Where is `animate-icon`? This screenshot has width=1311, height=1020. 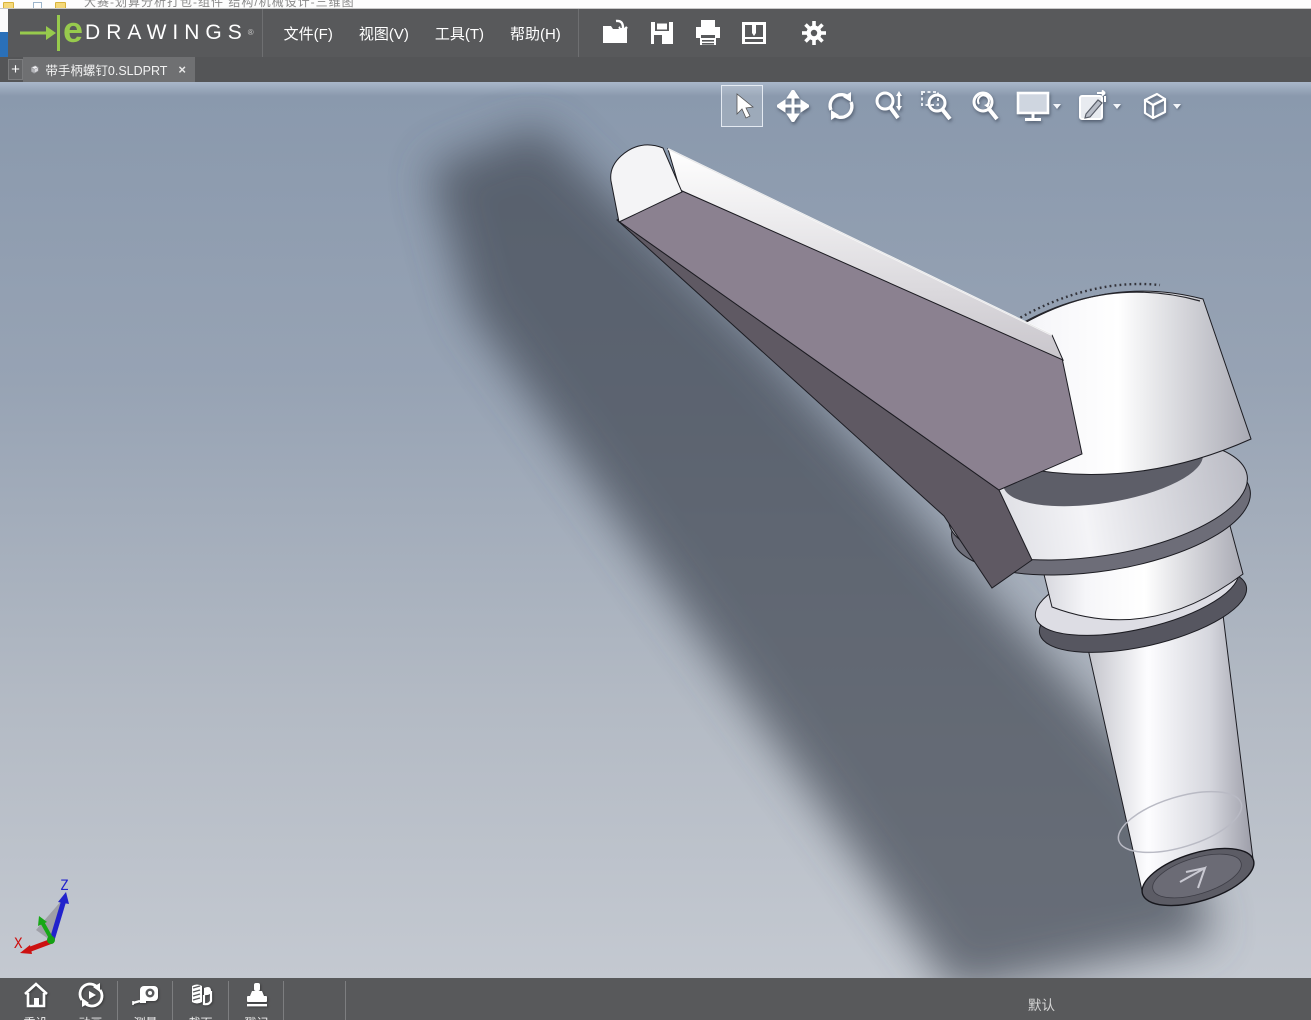
animate-icon is located at coordinates (90, 995).